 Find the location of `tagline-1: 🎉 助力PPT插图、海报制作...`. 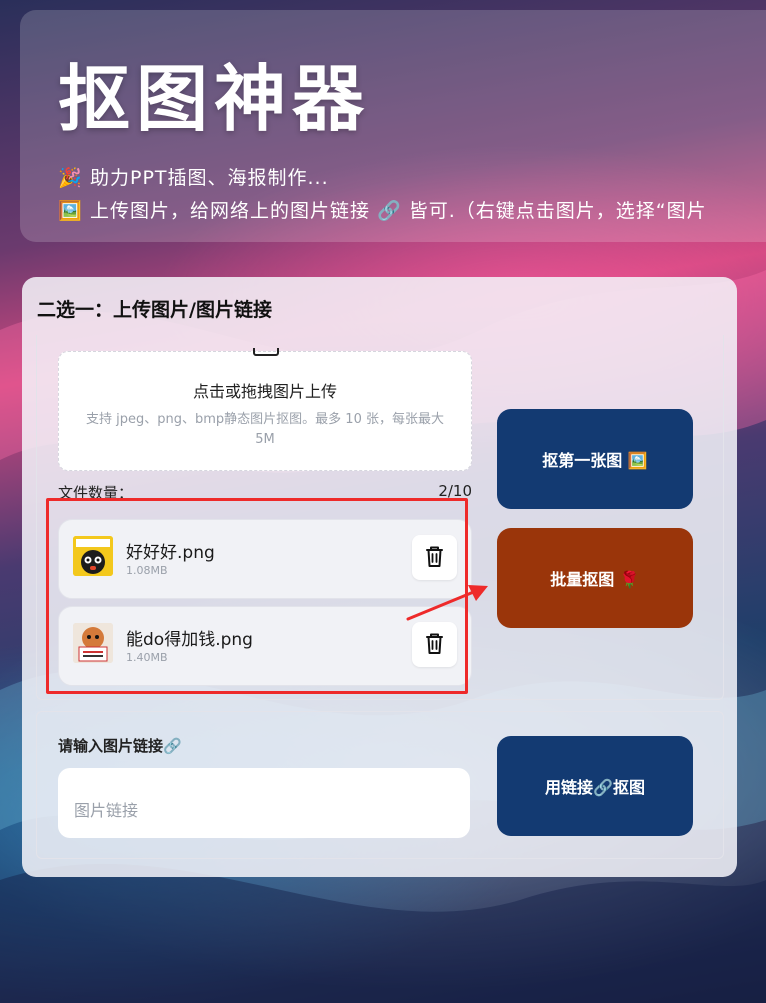

tagline-1: 🎉 助力PPT插图、海报制作... is located at coordinates (193, 176).